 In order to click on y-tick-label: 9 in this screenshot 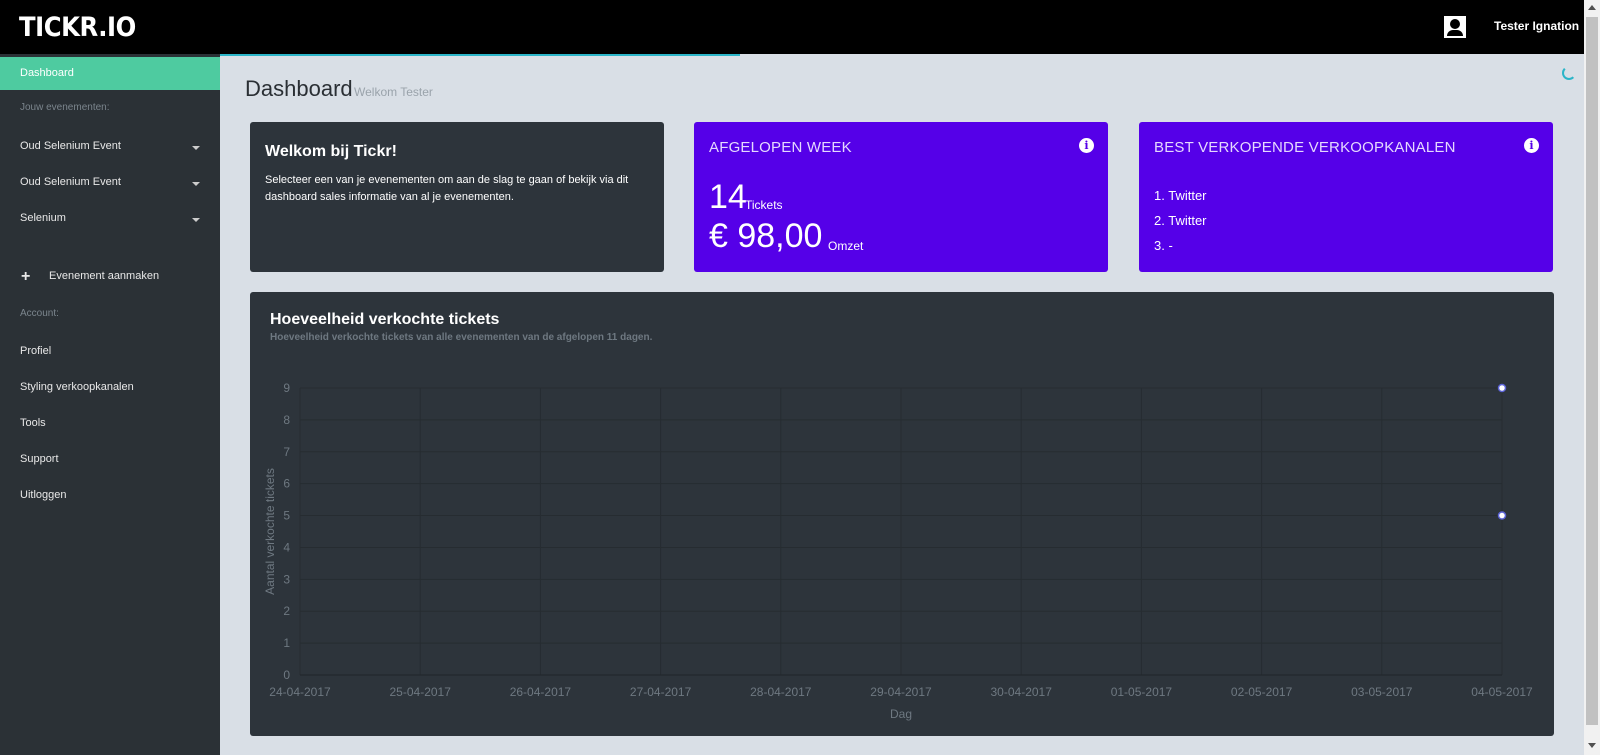, I will do `click(286, 388)`.